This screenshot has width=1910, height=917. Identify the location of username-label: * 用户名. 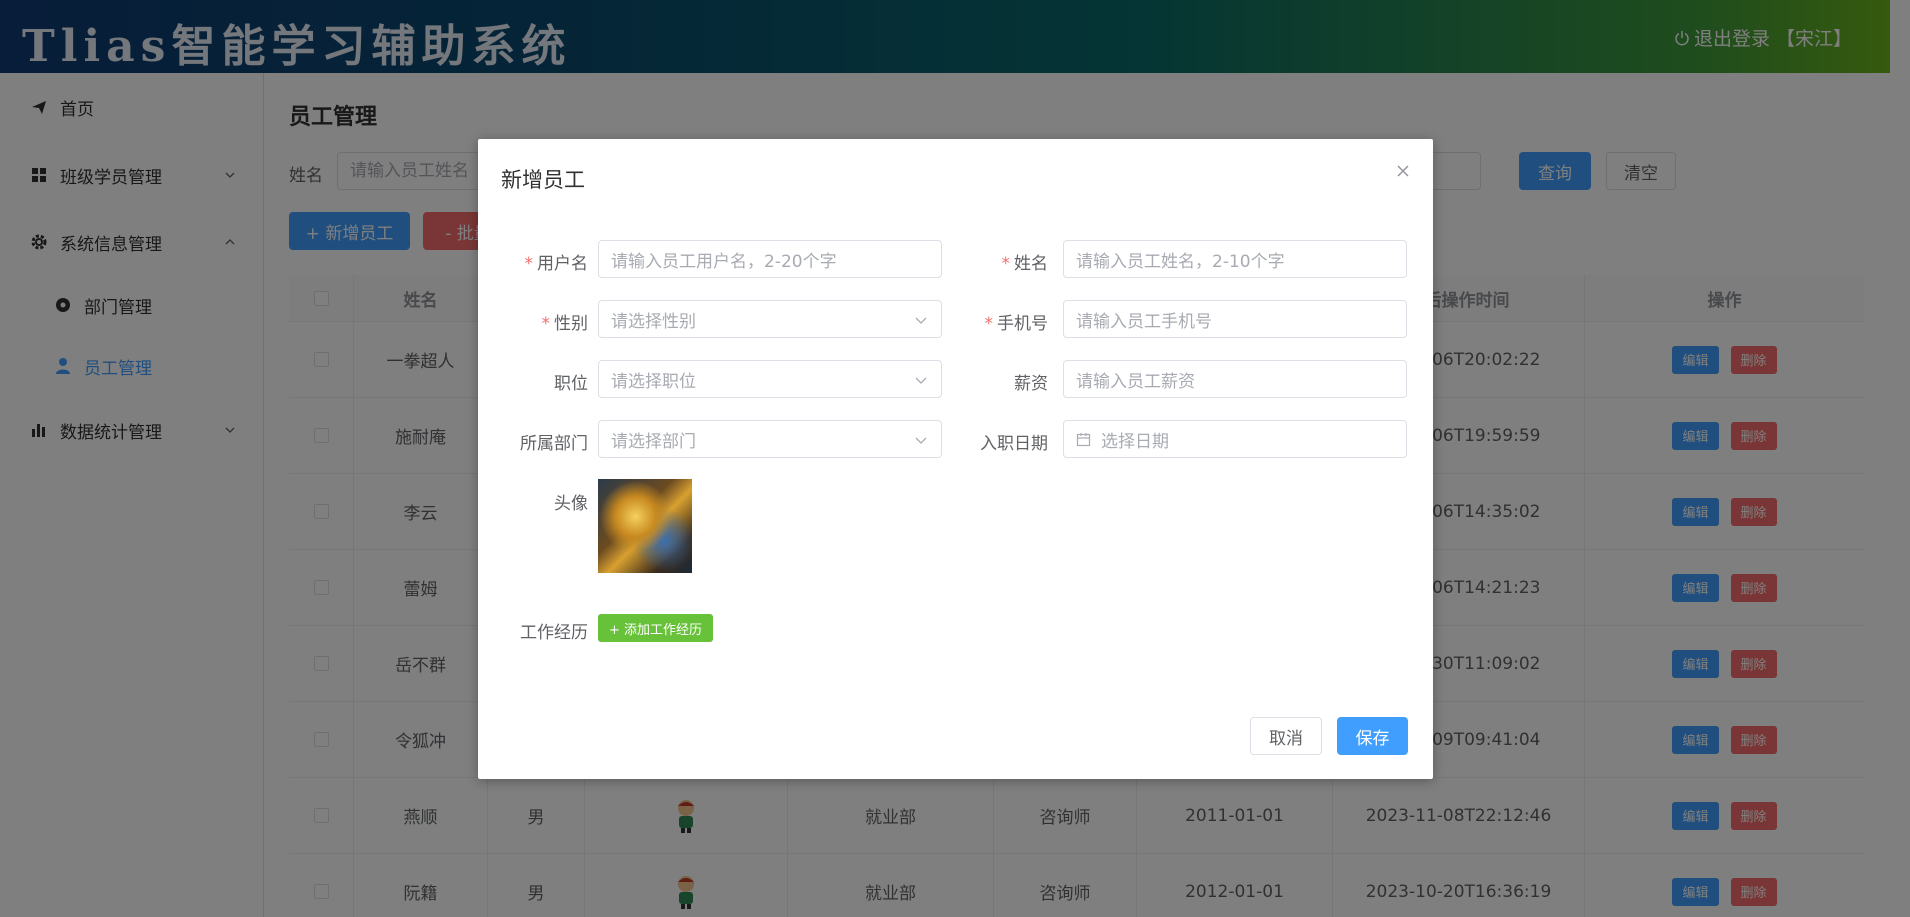
(556, 264).